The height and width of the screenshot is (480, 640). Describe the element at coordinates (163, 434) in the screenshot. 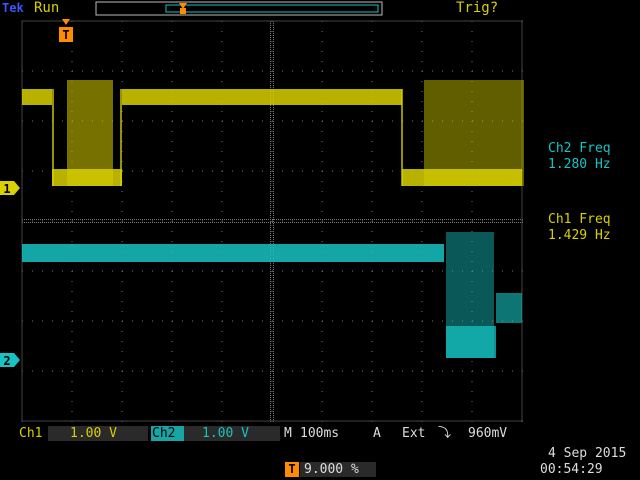

I see `ch2-scale-label: Ch2` at that location.